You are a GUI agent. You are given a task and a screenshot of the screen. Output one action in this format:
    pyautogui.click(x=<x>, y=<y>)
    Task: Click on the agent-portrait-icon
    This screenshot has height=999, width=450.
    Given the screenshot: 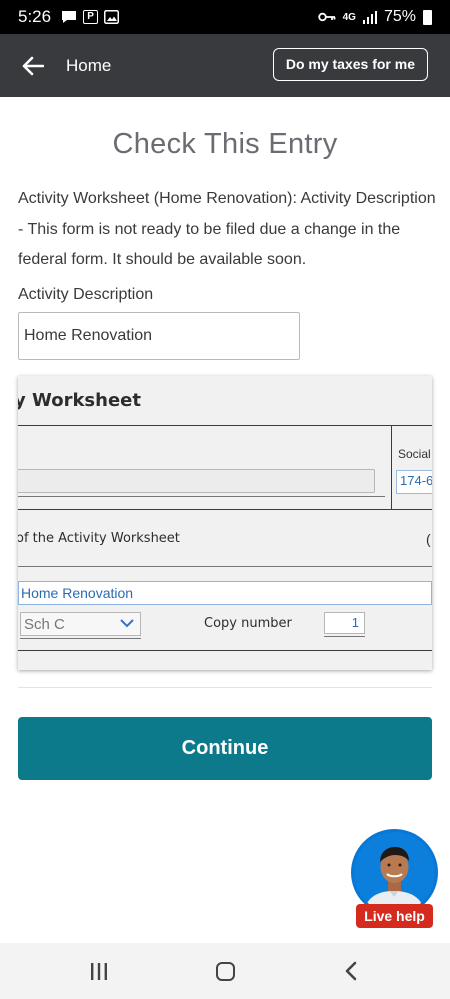 What is the action you would take?
    pyautogui.click(x=394, y=872)
    